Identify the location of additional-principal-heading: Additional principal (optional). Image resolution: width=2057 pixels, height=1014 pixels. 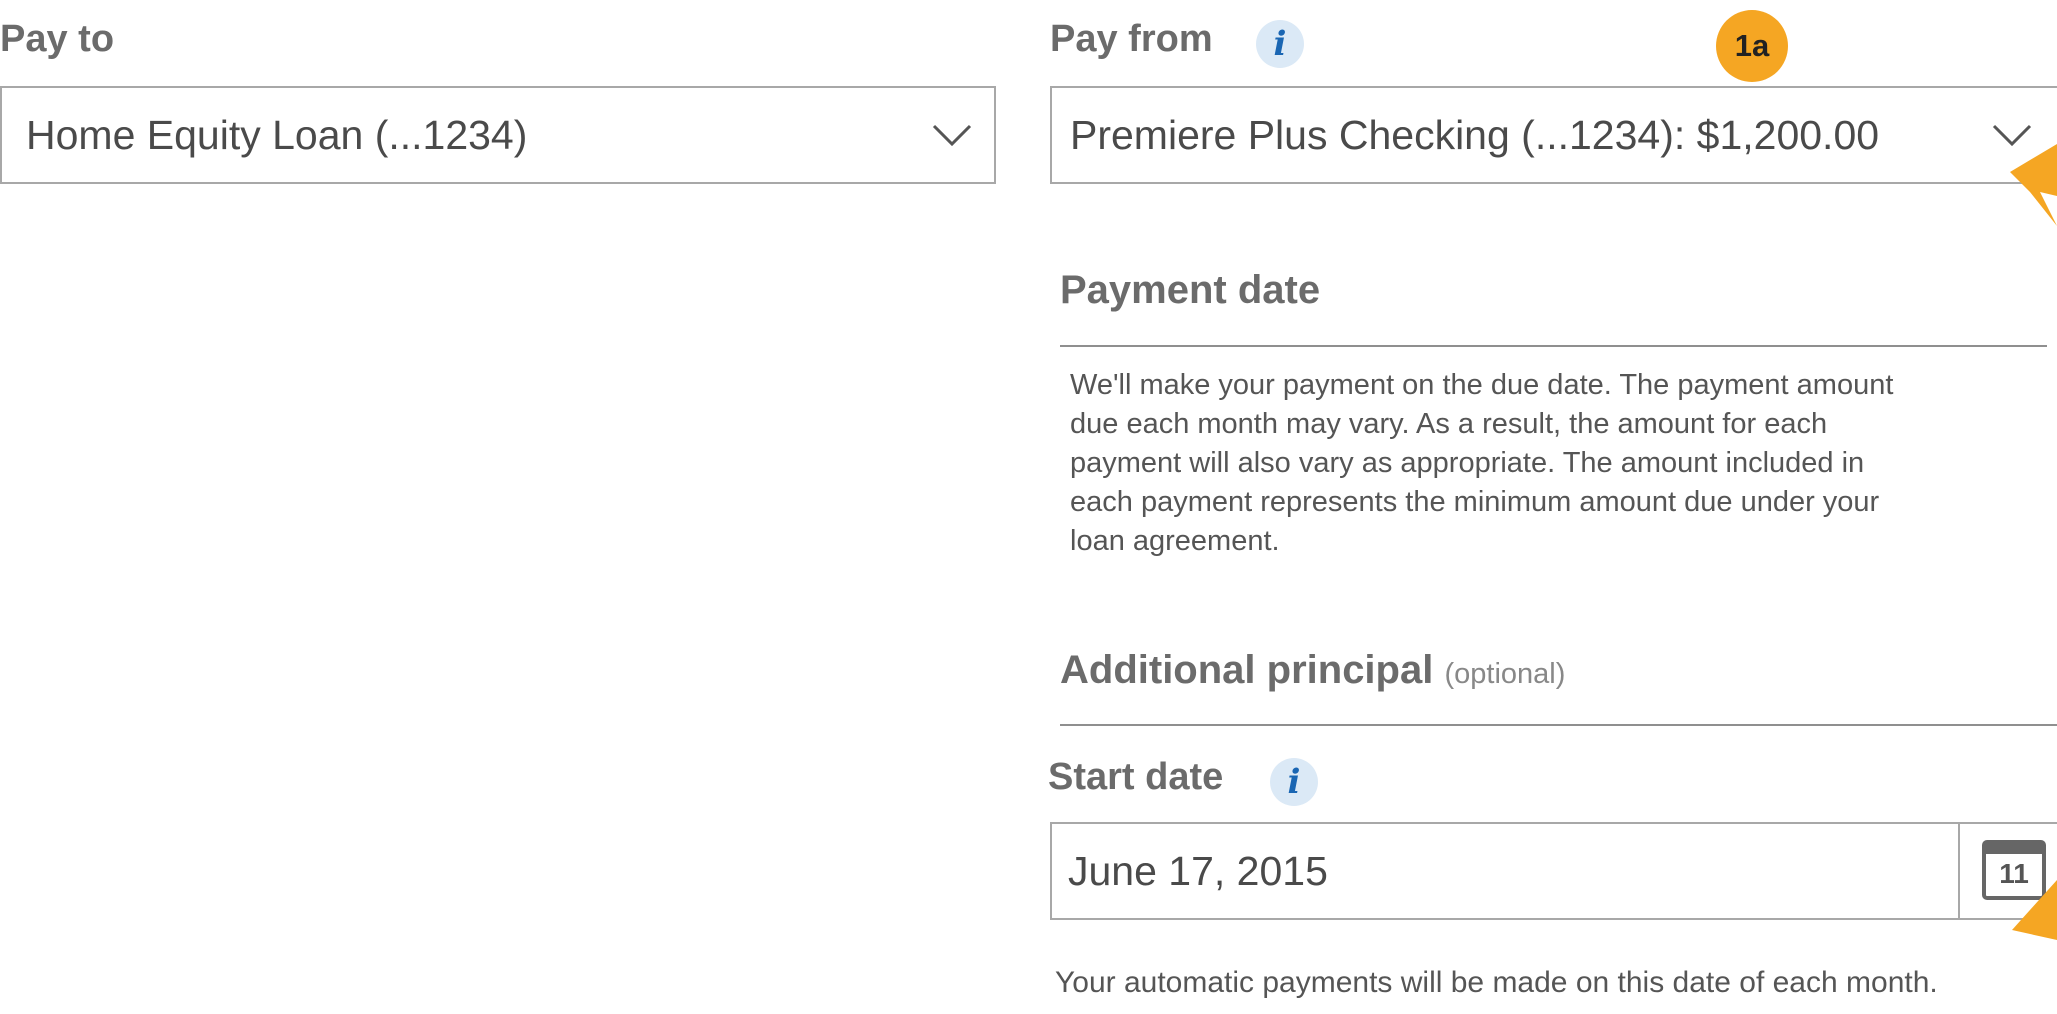
(1312, 670).